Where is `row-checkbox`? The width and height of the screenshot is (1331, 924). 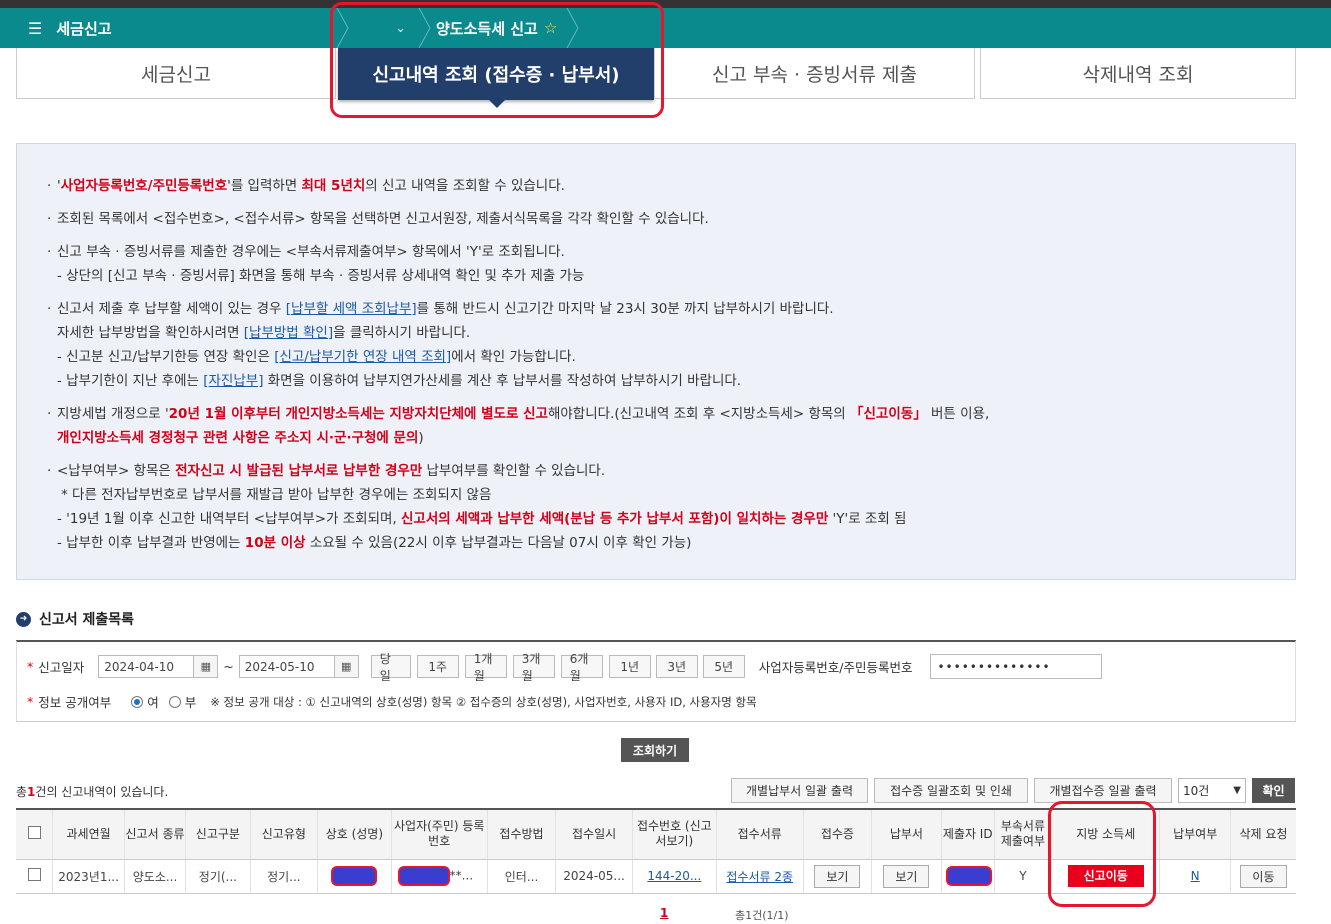
row-checkbox is located at coordinates (34, 874).